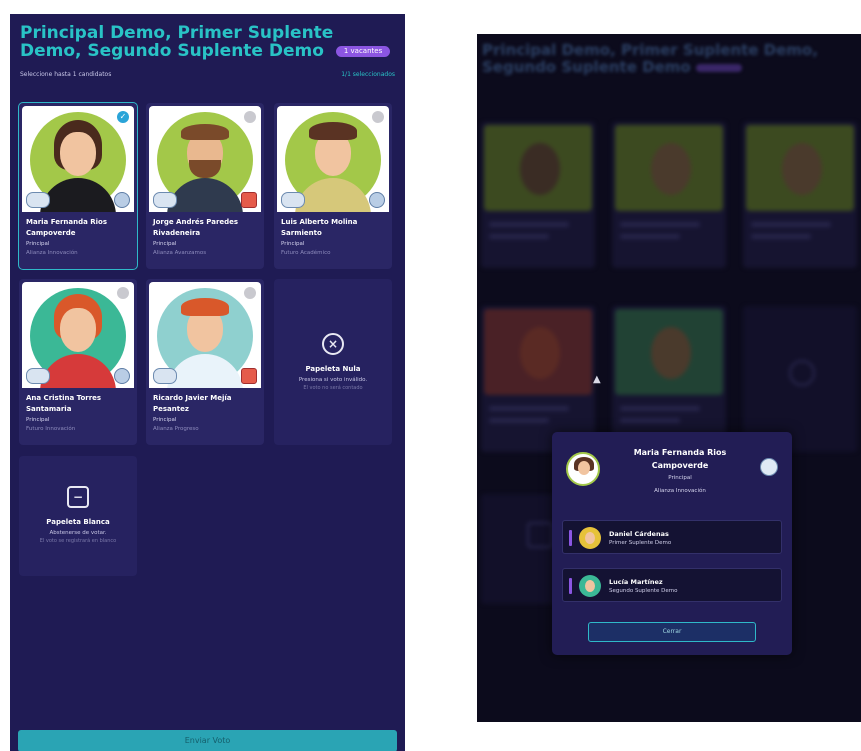 The image size is (861, 751). Describe the element at coordinates (680, 478) in the screenshot. I see `modal-candidate-role: Principal` at that location.